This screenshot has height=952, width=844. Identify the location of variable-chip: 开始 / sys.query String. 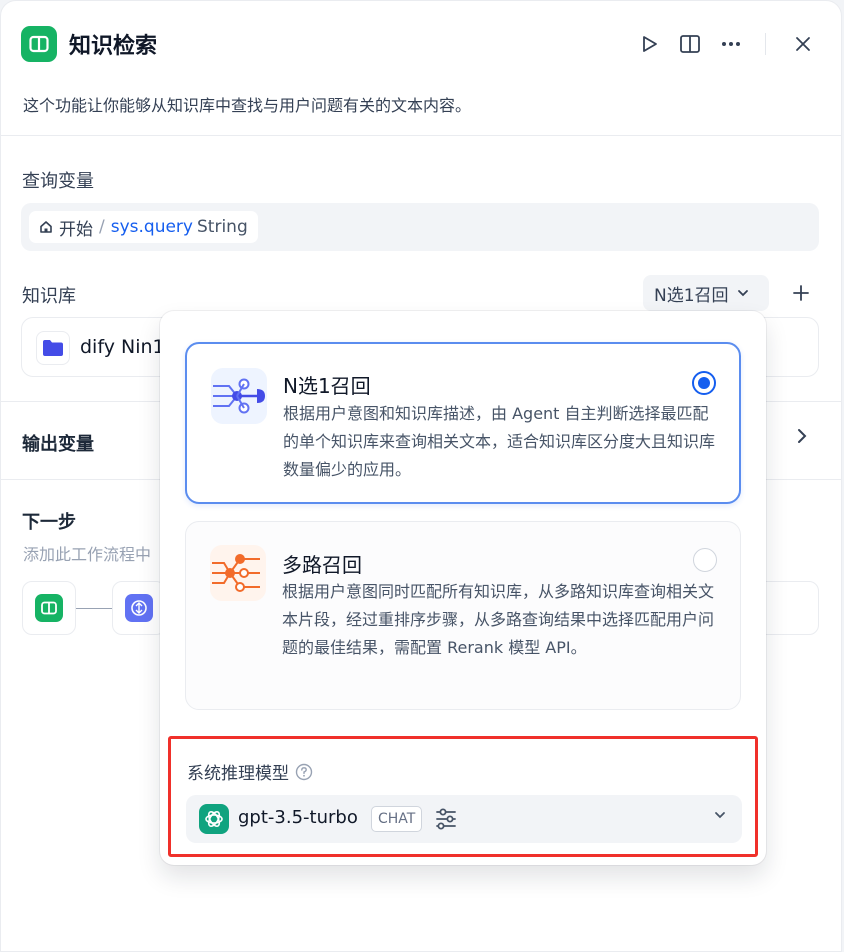
(143, 227).